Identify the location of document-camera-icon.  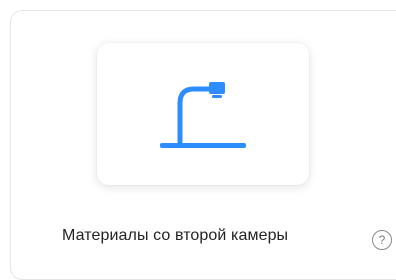
(203, 115).